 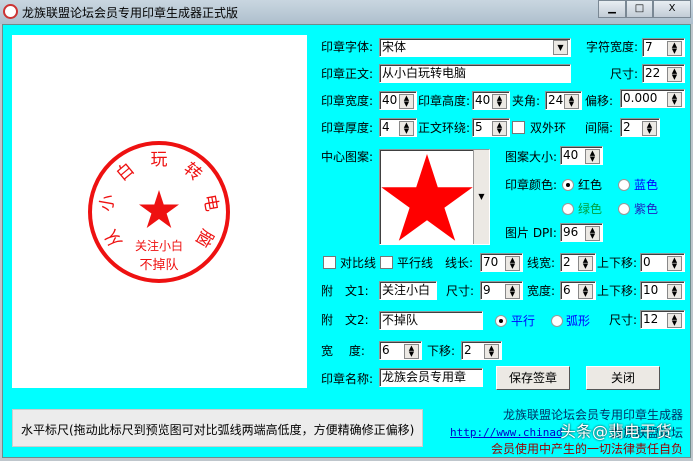 I want to click on stamp-image: 从小白玩转电脑 关注小白 不掉队, so click(x=159, y=212).